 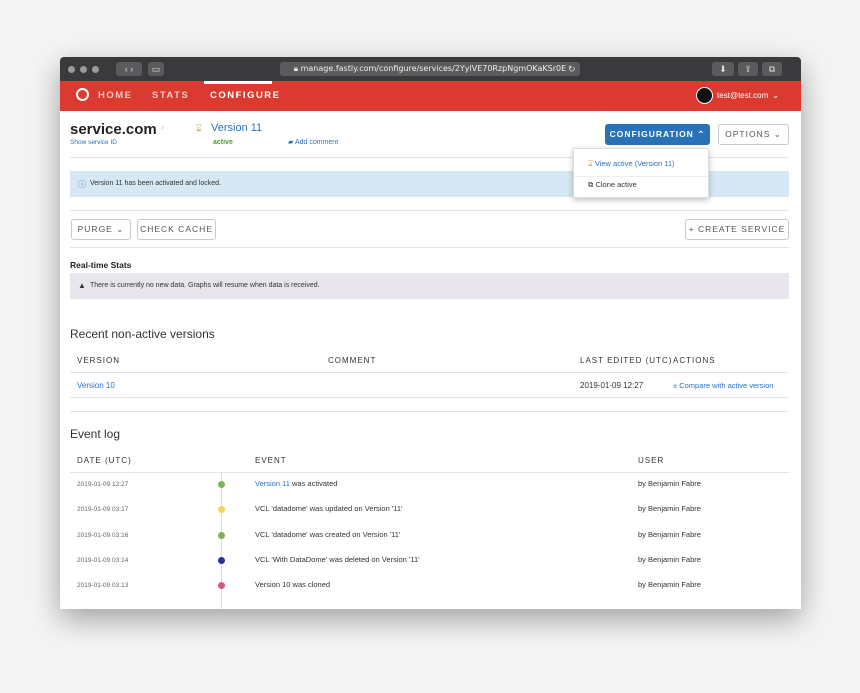 I want to click on realtime-stats-title: Real-time Stats, so click(x=101, y=265).